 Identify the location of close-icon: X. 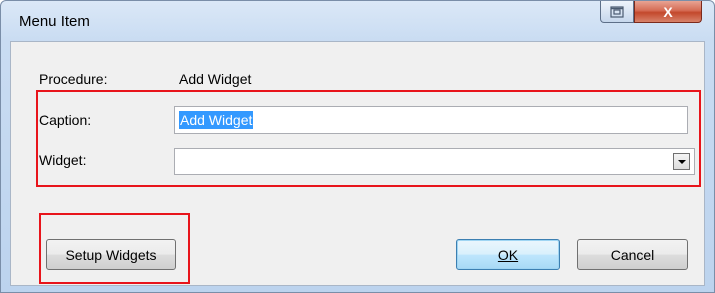
(668, 11).